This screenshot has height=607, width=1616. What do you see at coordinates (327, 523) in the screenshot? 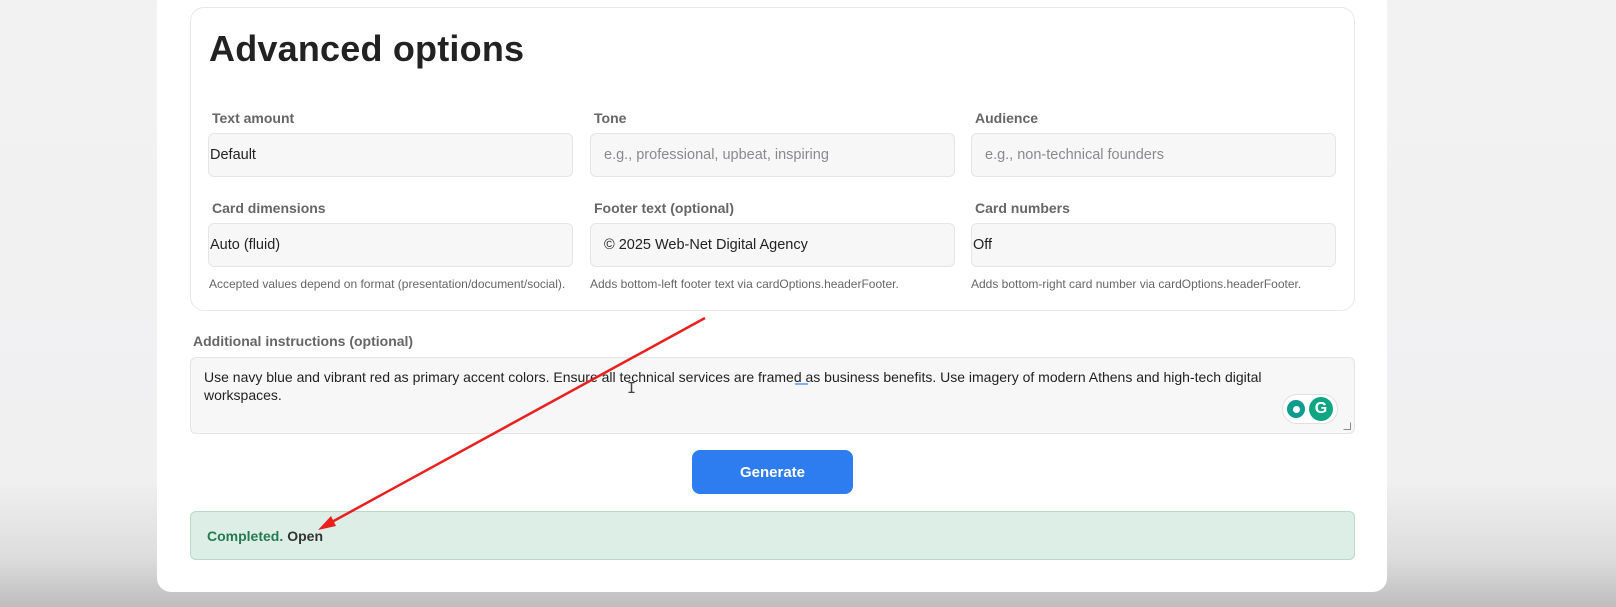
I see `annotation-arrow-head` at bounding box center [327, 523].